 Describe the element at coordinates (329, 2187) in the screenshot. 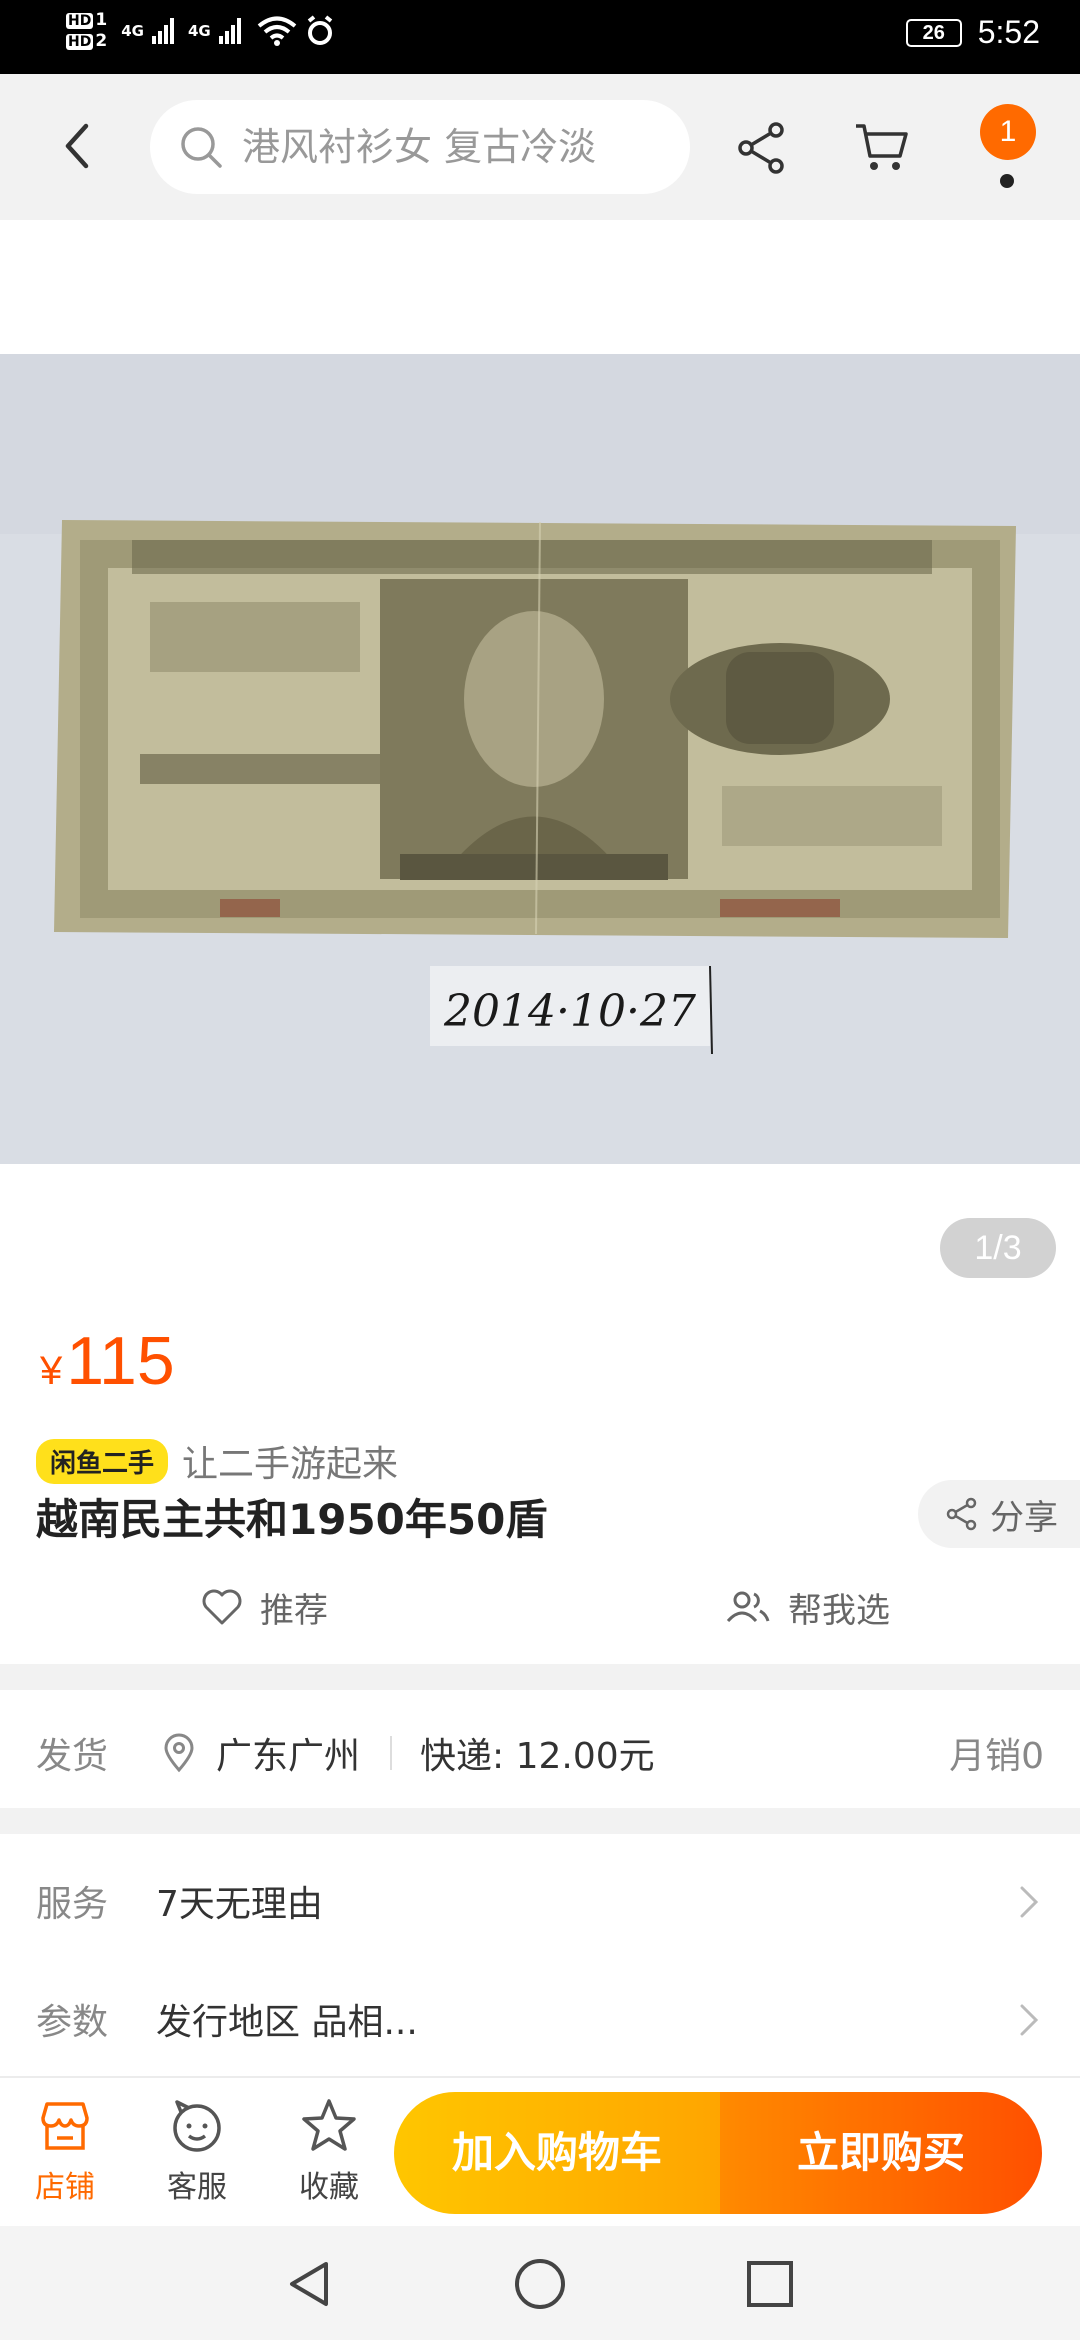

I see `favorite-label: 收藏` at that location.